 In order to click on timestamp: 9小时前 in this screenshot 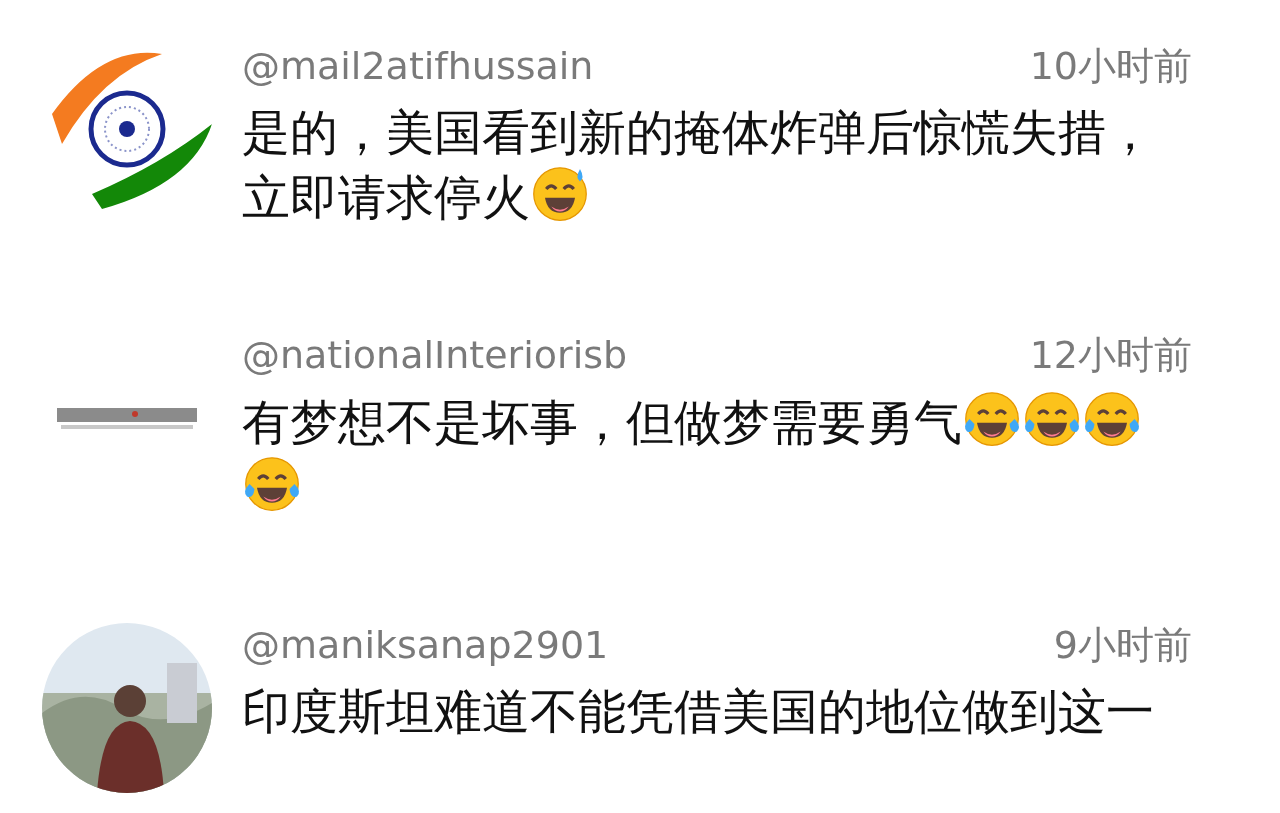, I will do `click(1122, 645)`.